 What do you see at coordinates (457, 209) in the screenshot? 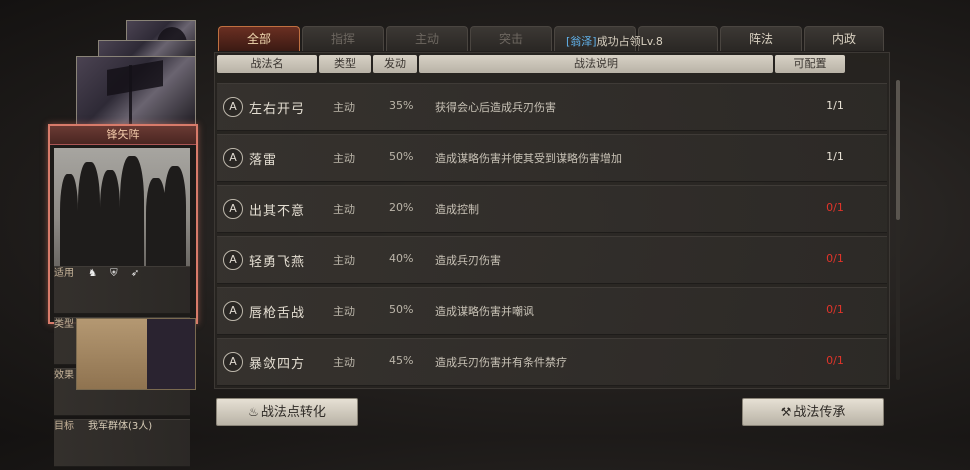
I see `tactic-description: 造成控制` at bounding box center [457, 209].